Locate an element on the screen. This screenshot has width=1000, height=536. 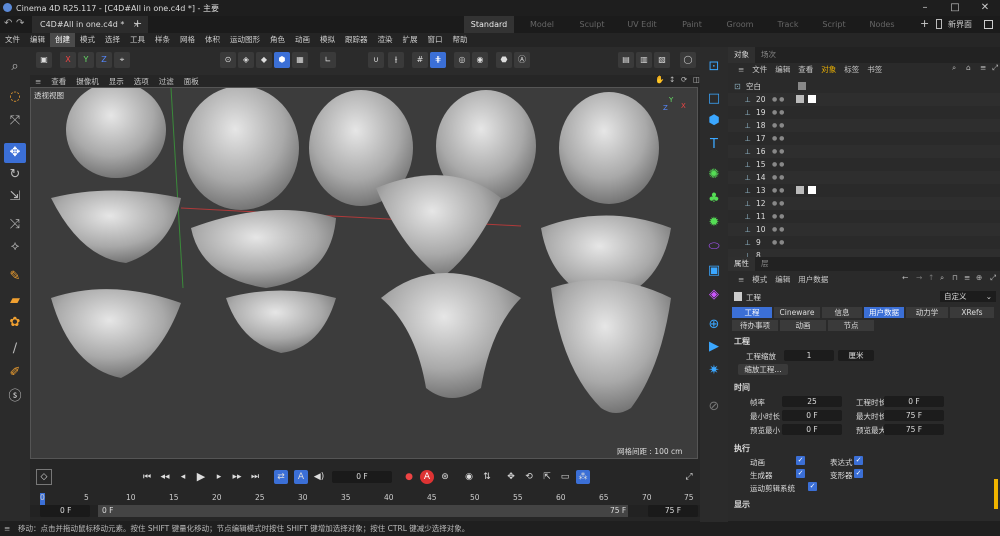
am-back-icon: ← is located at coordinates (905, 277).